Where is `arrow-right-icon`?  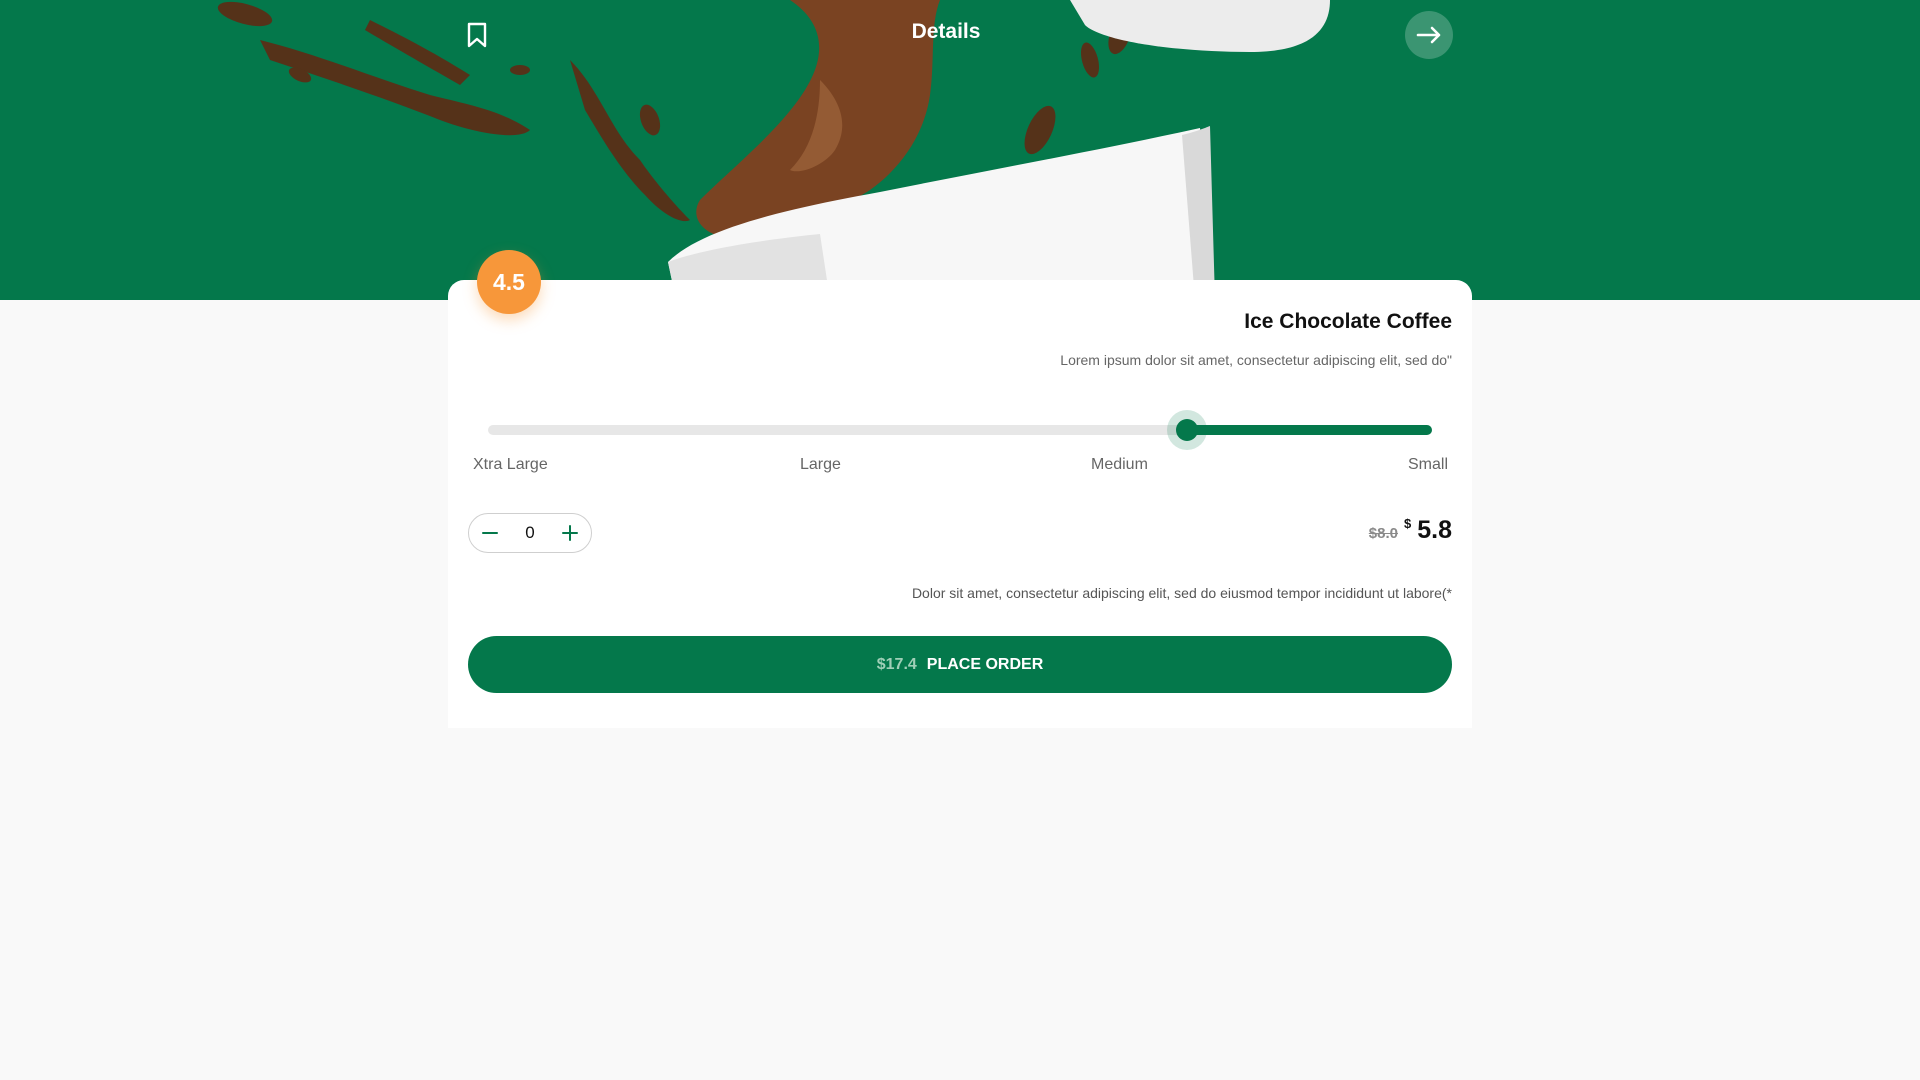
arrow-right-icon is located at coordinates (1428, 35).